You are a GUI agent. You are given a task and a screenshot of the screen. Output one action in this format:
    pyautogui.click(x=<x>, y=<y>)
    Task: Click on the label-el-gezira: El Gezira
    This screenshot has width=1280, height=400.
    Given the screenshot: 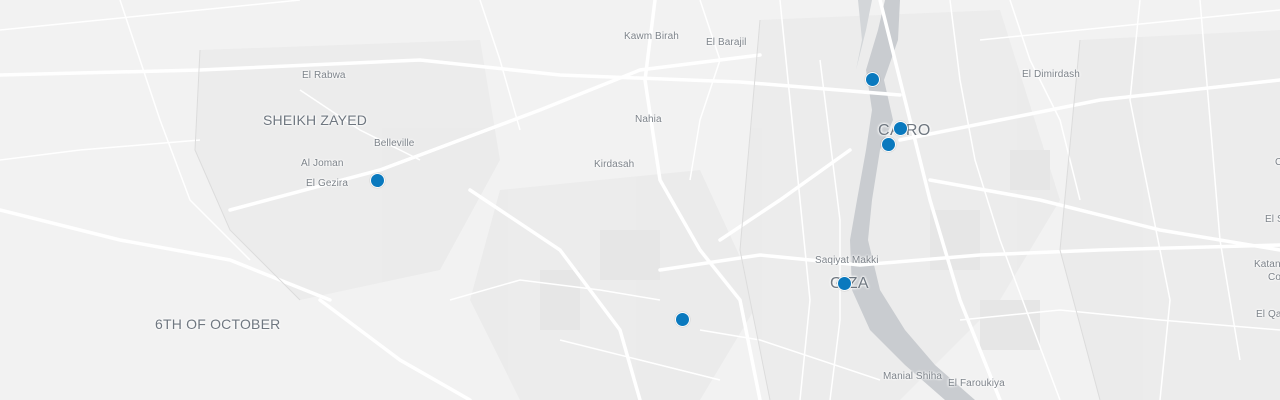 What is the action you would take?
    pyautogui.click(x=327, y=183)
    